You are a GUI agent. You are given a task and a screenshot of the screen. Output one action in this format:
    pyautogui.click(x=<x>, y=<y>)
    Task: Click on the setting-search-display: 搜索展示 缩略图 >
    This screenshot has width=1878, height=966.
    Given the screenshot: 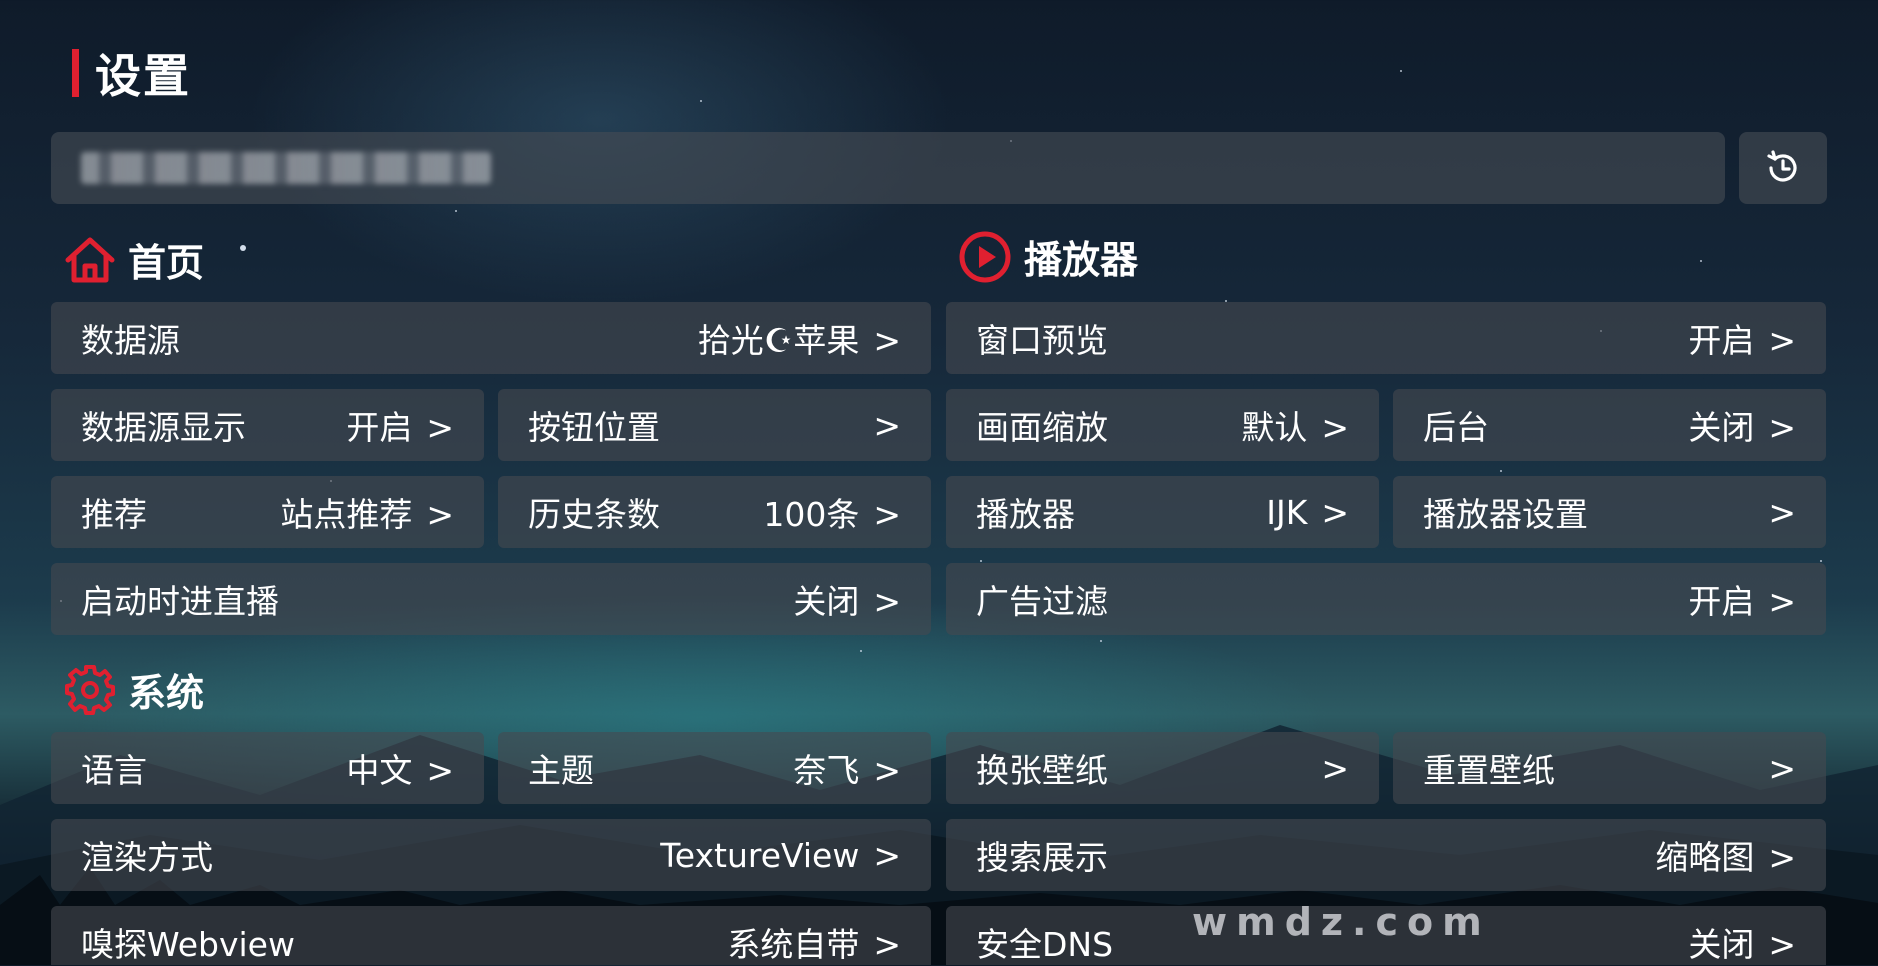 What is the action you would take?
    pyautogui.click(x=1386, y=855)
    